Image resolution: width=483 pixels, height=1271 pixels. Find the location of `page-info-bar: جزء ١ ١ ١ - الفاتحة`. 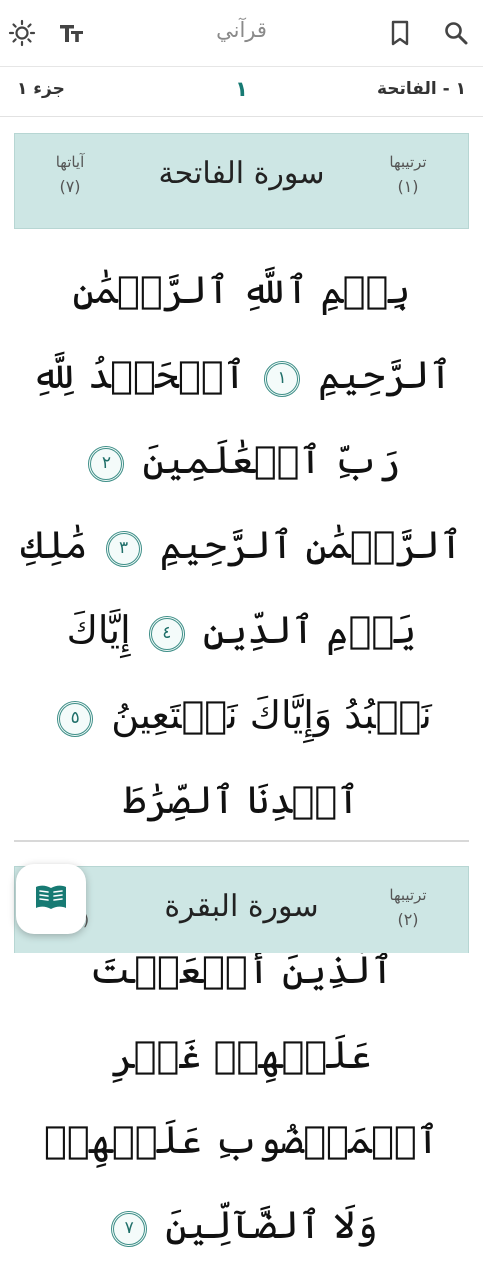

page-info-bar: جزء ١ ١ ١ - الفاتحة is located at coordinates (241, 92).